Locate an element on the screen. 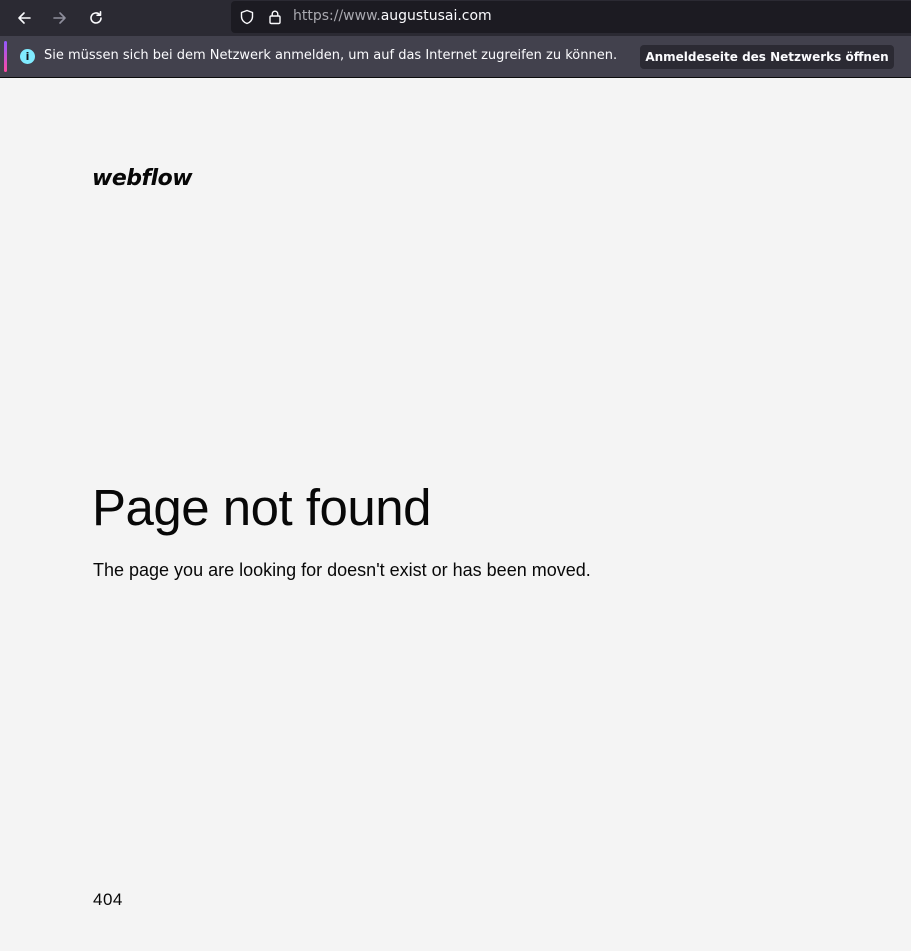 This screenshot has width=911, height=951. page-title: Page not found is located at coordinates (261, 507).